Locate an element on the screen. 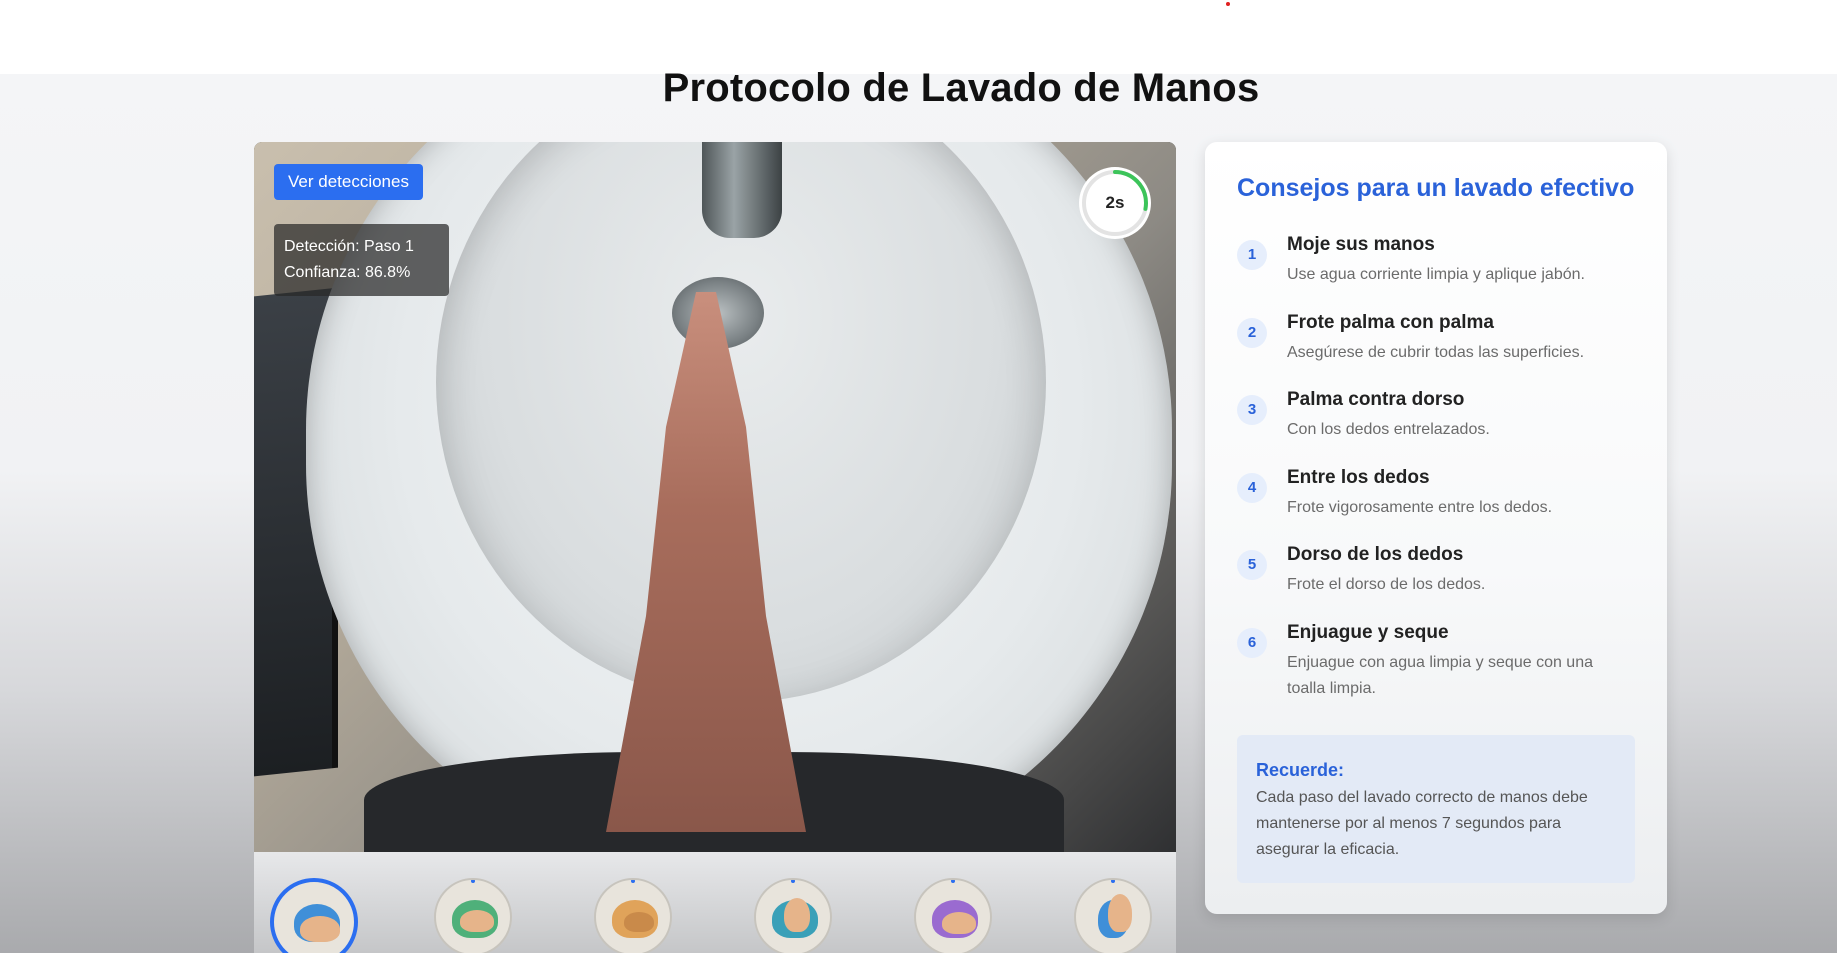 This screenshot has width=1837, height=953. tip-number: 1 is located at coordinates (1252, 255).